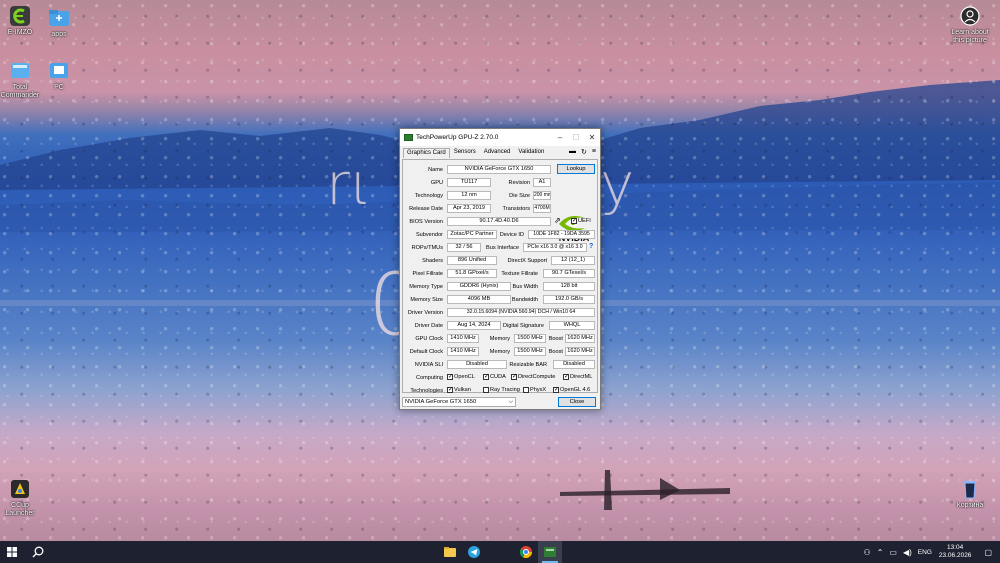 Image resolution: width=1000 pixels, height=563 pixels. What do you see at coordinates (501, 390) in the screenshot?
I see `checkbox-ray-tracing: Ray Tracing` at bounding box center [501, 390].